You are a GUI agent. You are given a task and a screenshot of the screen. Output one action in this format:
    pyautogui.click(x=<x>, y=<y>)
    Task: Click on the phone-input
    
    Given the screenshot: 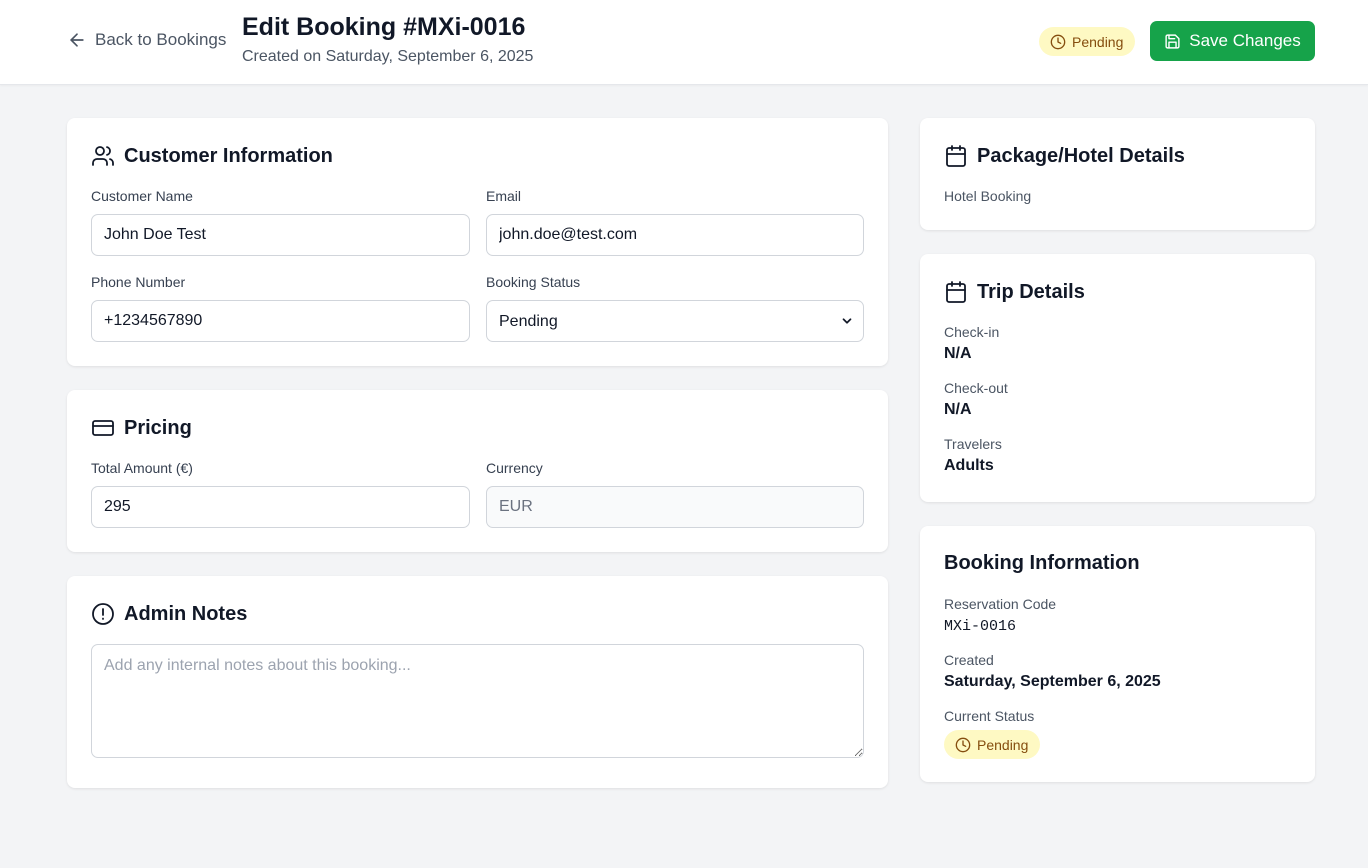 What is the action you would take?
    pyautogui.click(x=280, y=321)
    